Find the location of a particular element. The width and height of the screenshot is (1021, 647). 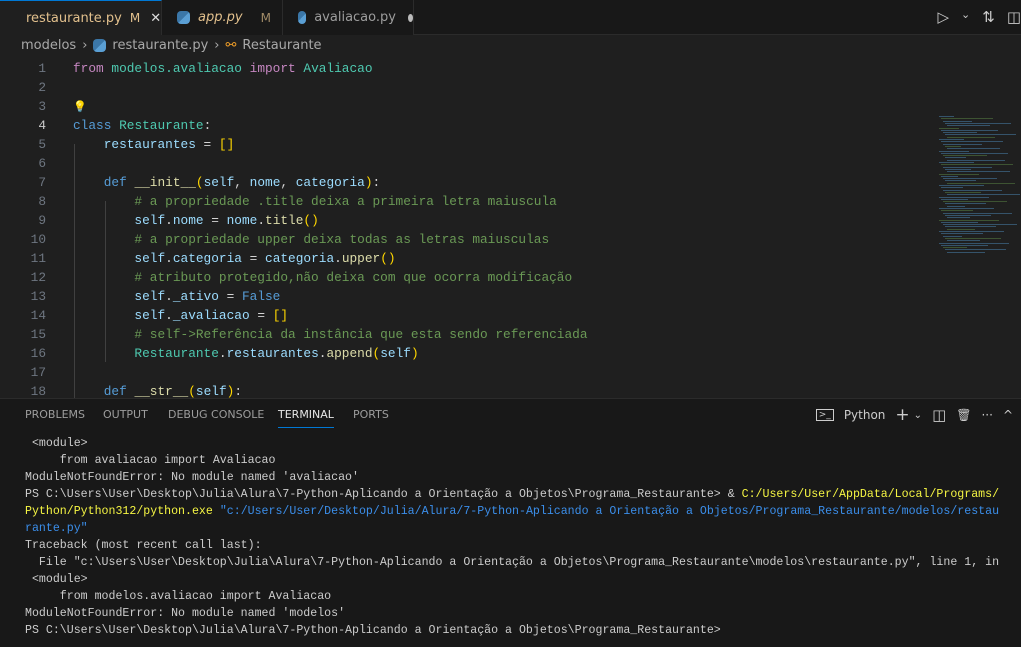

split-editor-icon: ◫ is located at coordinates (1014, 17).